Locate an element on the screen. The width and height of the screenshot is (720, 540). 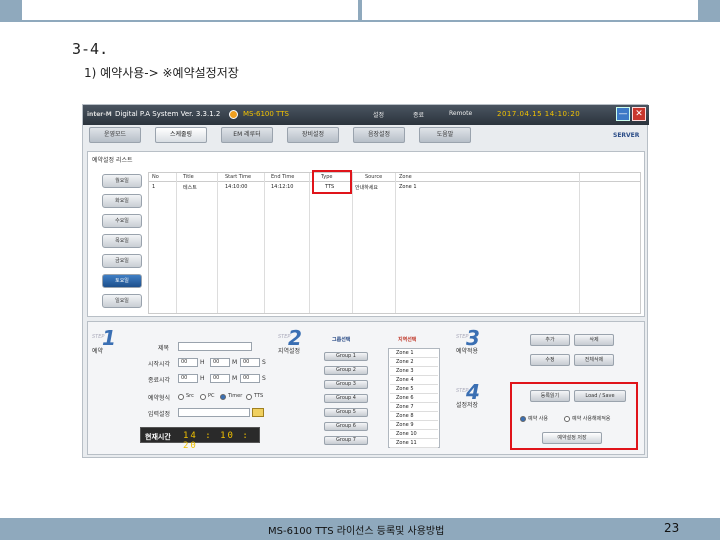
end-sec-select: 00 is located at coordinates (250, 378).